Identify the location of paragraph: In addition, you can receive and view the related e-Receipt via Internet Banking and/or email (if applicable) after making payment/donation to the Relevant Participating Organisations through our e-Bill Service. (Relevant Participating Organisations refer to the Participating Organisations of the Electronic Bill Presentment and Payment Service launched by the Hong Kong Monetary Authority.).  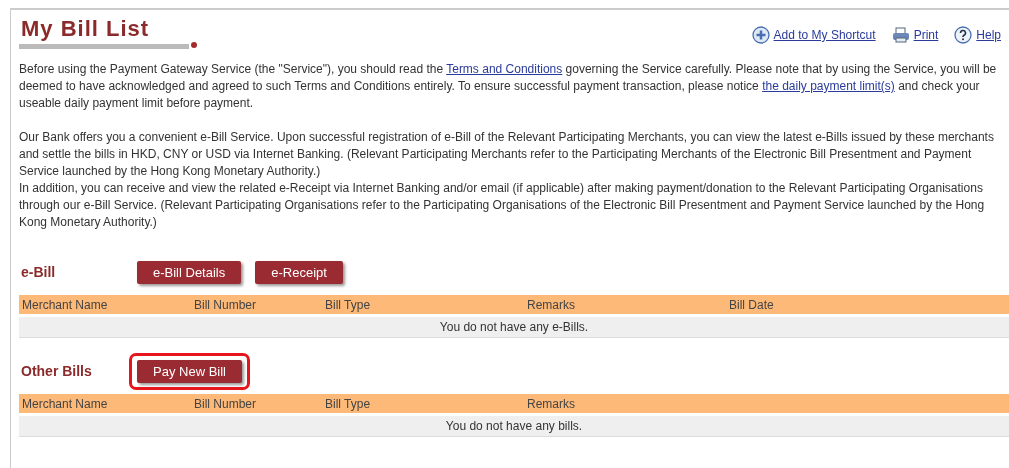
(502, 205).